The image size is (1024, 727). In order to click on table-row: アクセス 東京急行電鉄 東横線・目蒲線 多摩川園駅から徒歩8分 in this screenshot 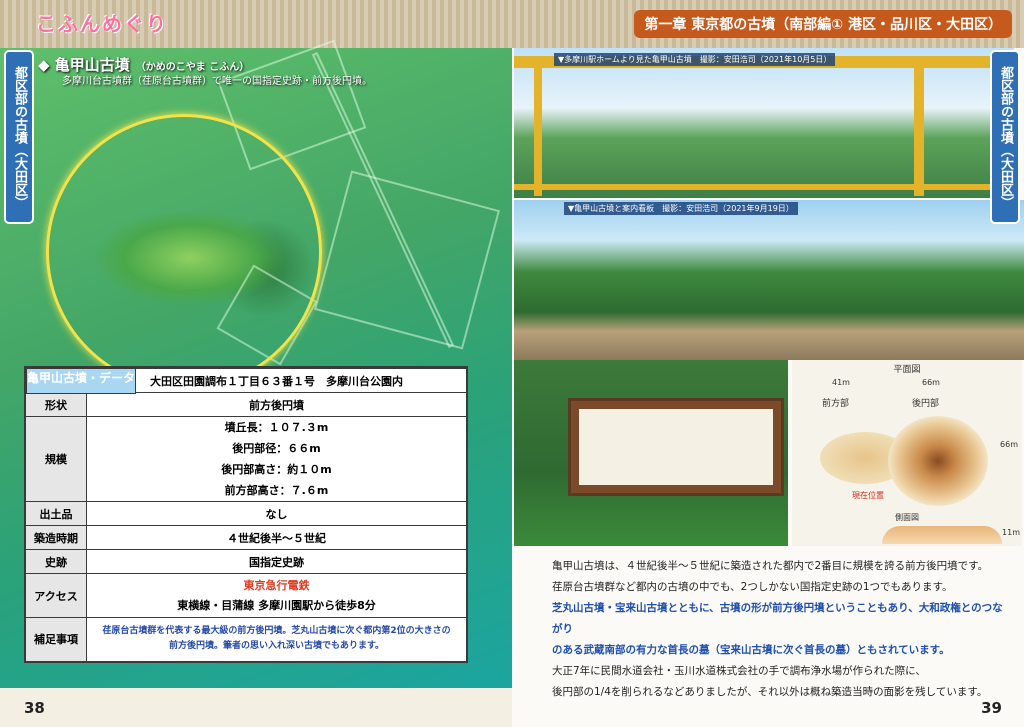, I will do `click(246, 595)`.